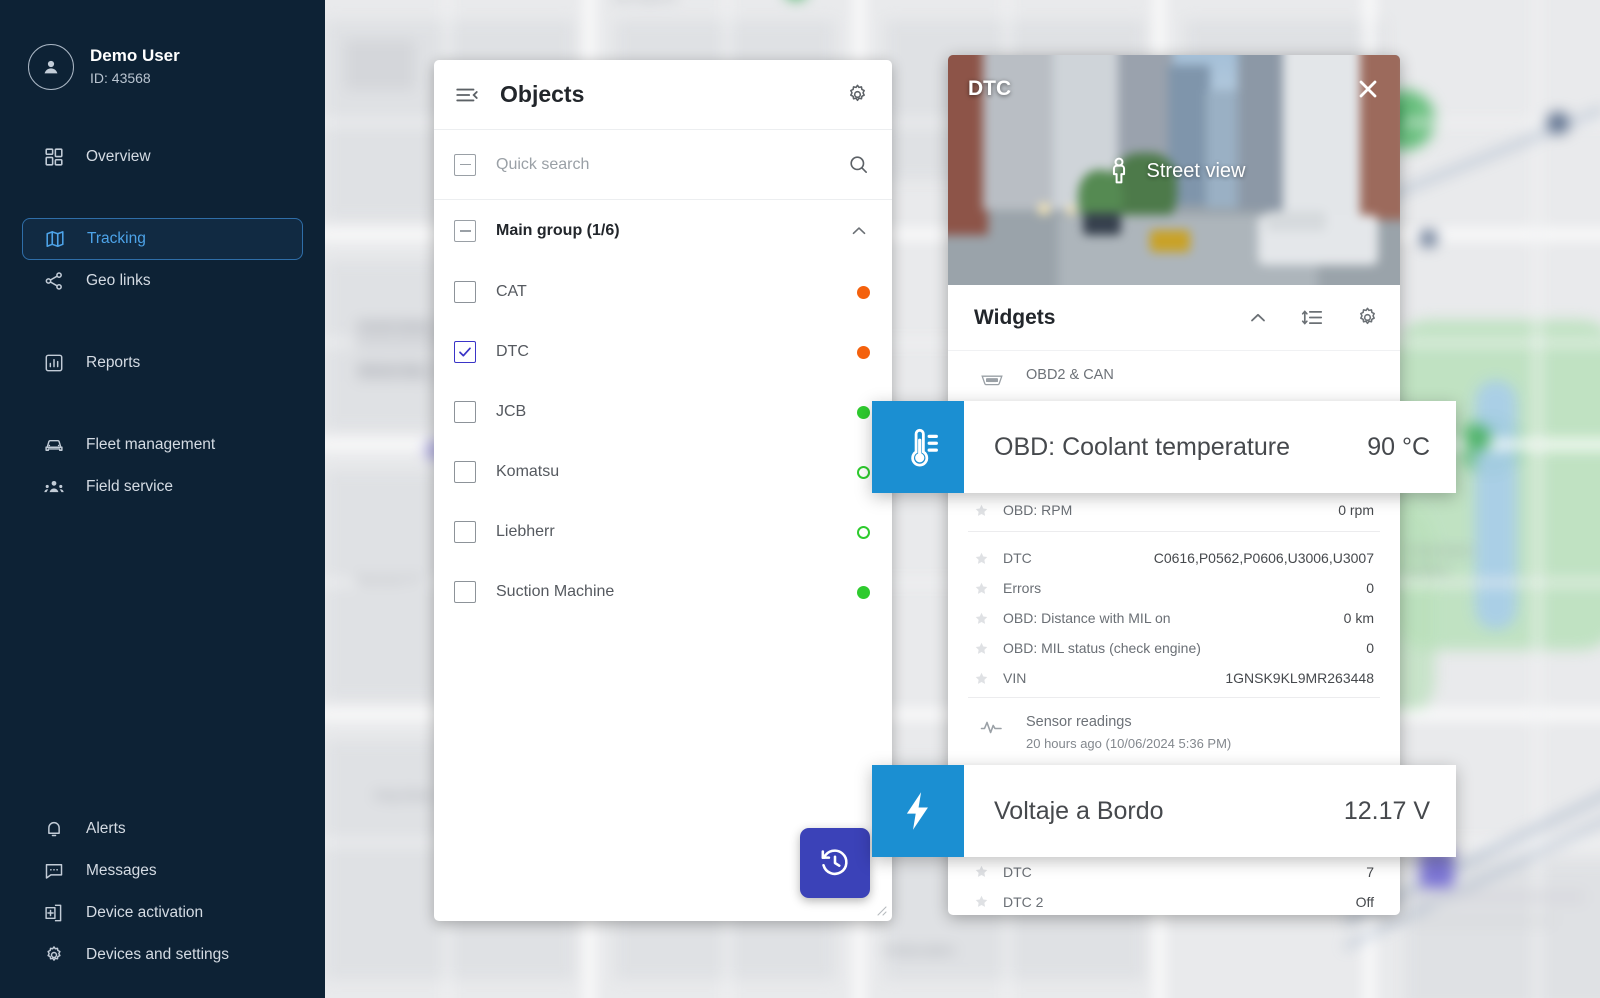 Image resolution: width=1600 pixels, height=998 pixels. What do you see at coordinates (113, 362) in the screenshot?
I see `sidebar-item-label: Reports` at bounding box center [113, 362].